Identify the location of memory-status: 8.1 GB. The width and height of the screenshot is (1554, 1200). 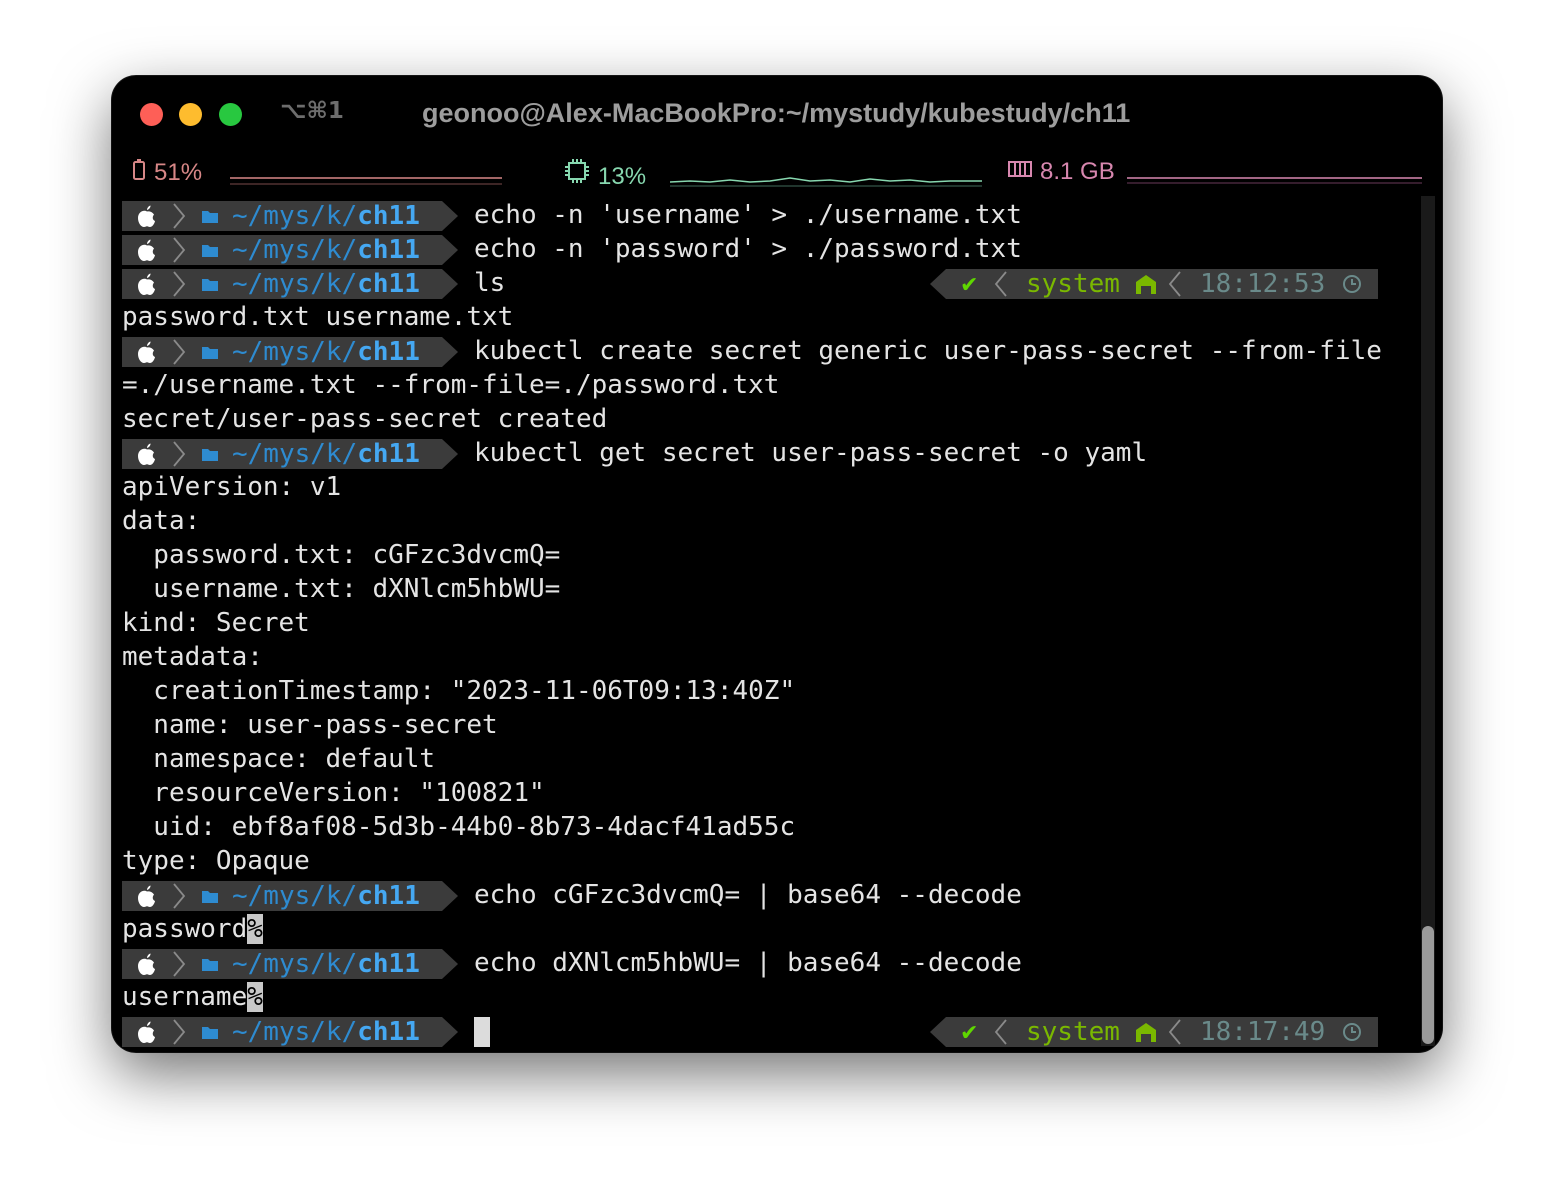
(1061, 172).